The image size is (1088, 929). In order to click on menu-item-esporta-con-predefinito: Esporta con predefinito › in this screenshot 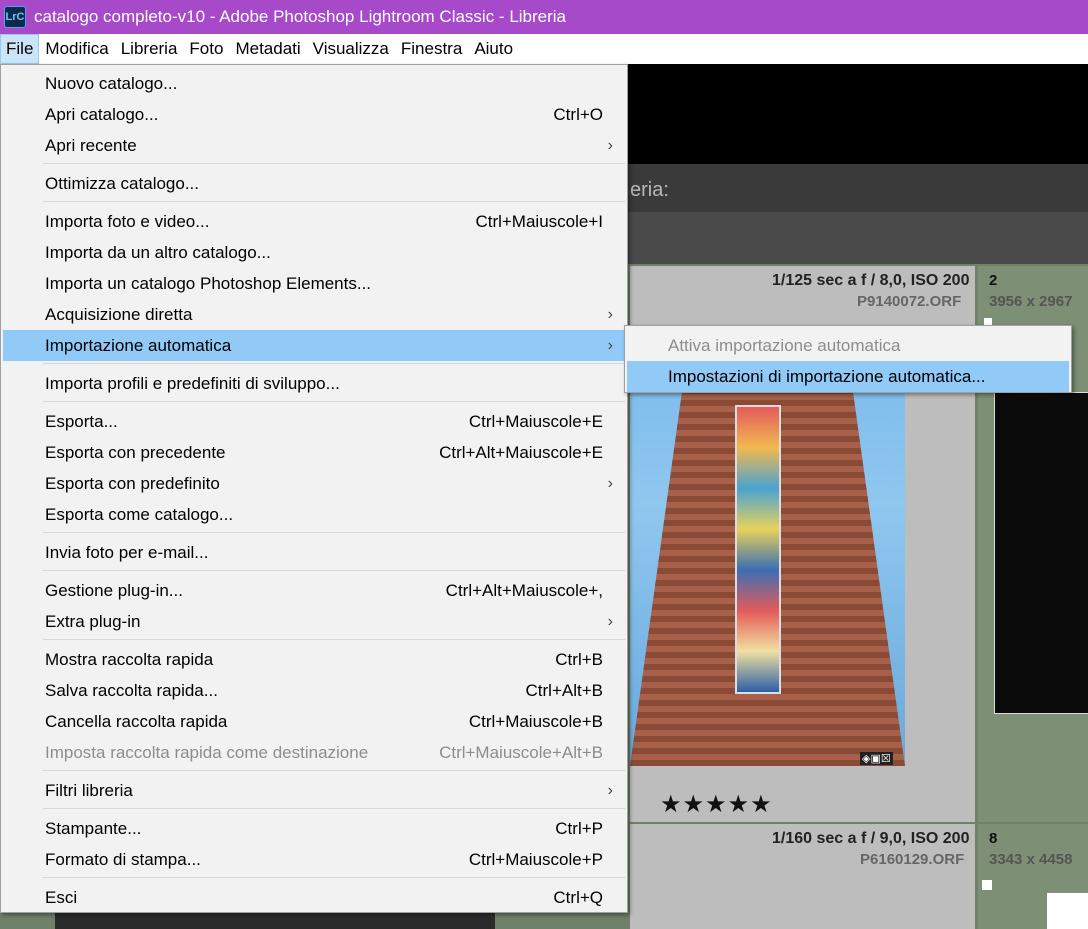, I will do `click(314, 483)`.